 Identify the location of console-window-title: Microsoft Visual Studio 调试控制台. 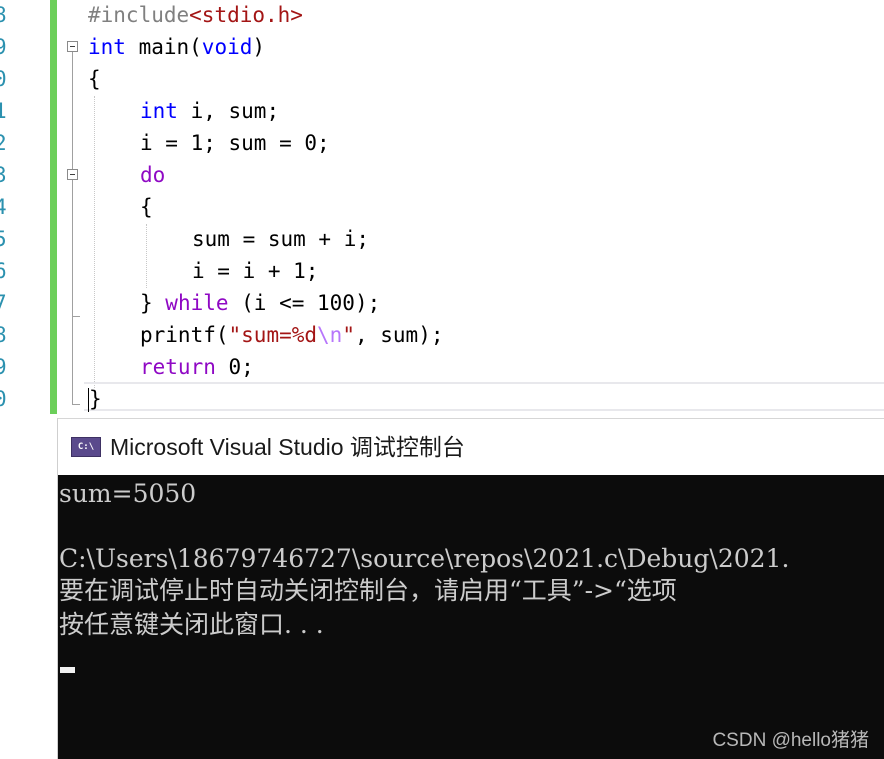
(287, 447).